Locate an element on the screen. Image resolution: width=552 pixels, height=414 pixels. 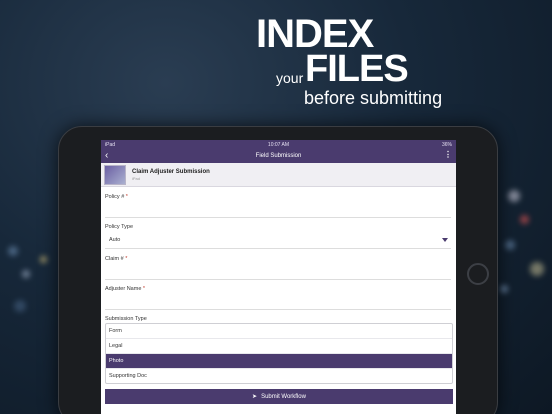
page-title: Field Submission is located at coordinates (278, 156).